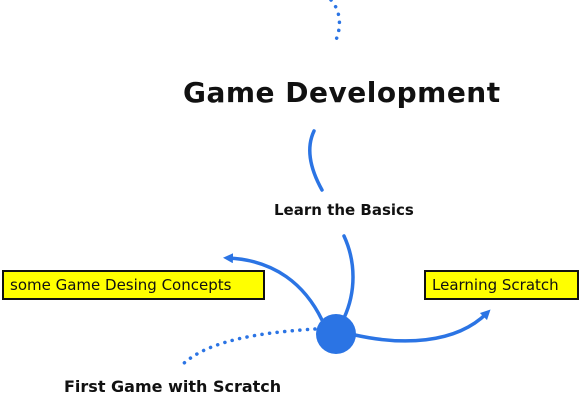 The height and width of the screenshot is (403, 581). I want to click on top-dotted-connector, so click(335, 21).